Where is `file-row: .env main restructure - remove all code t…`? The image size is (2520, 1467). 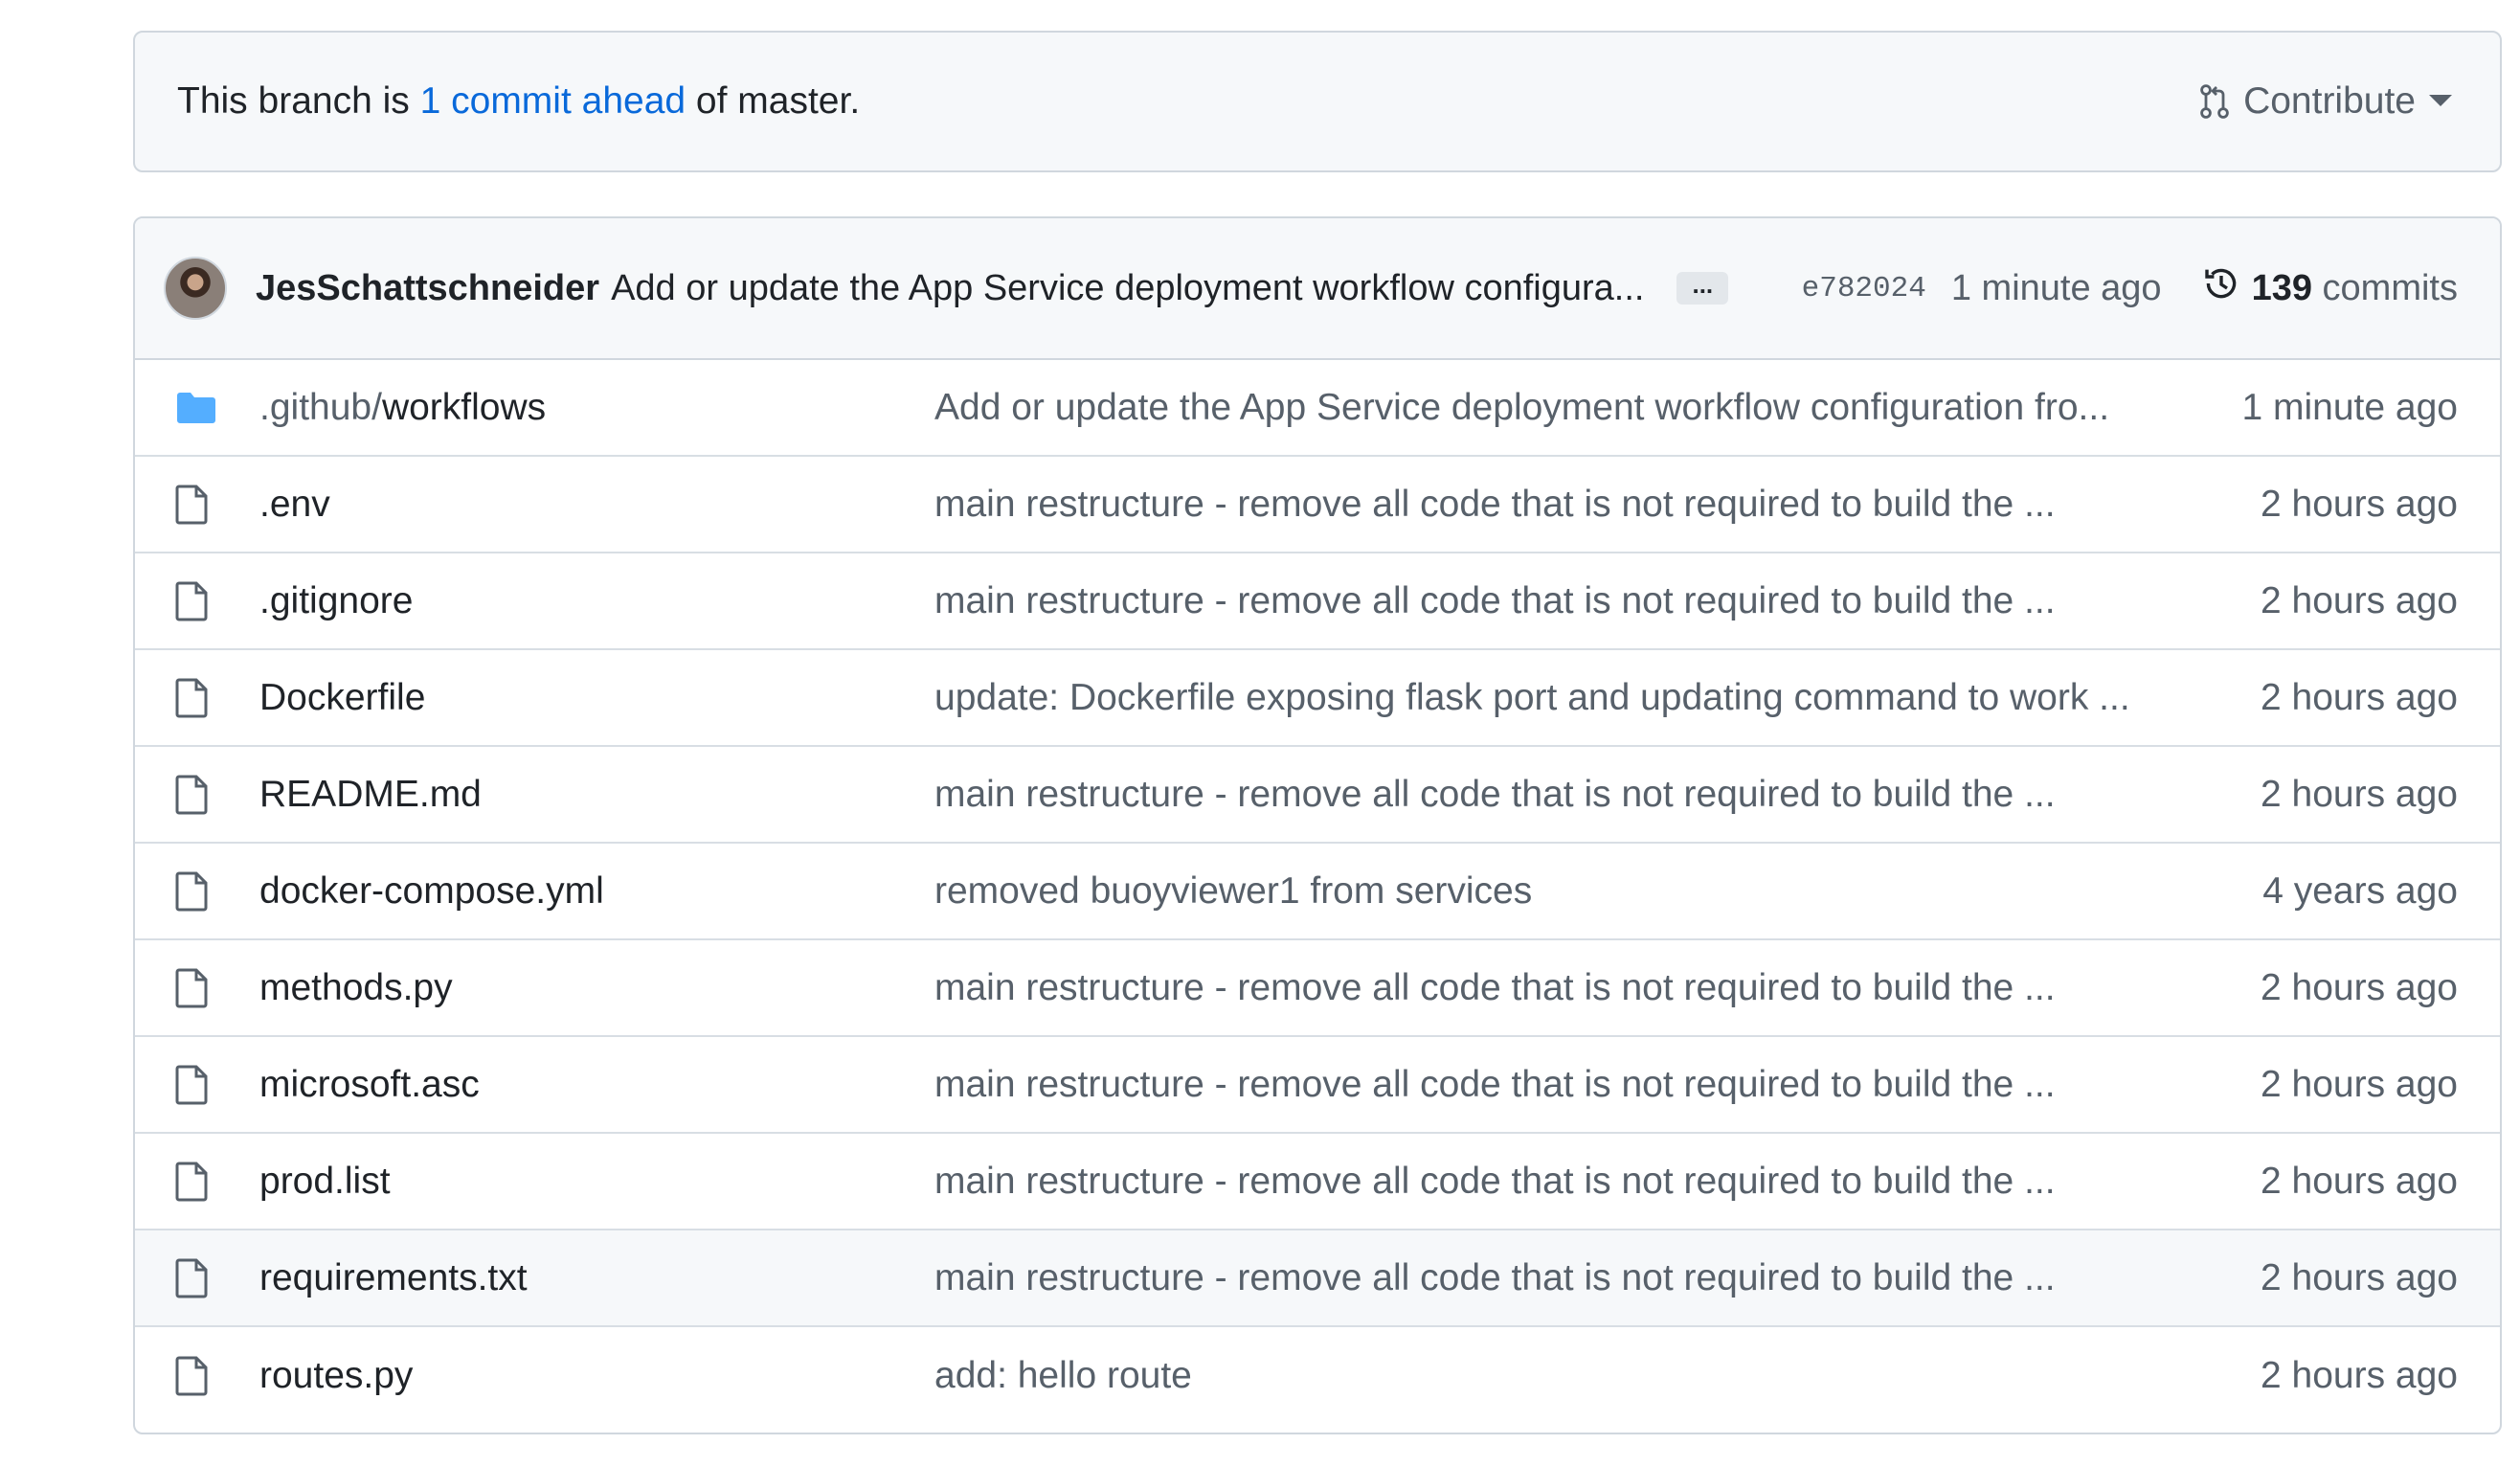 file-row: .env main restructure - remove all code t… is located at coordinates (1318, 505).